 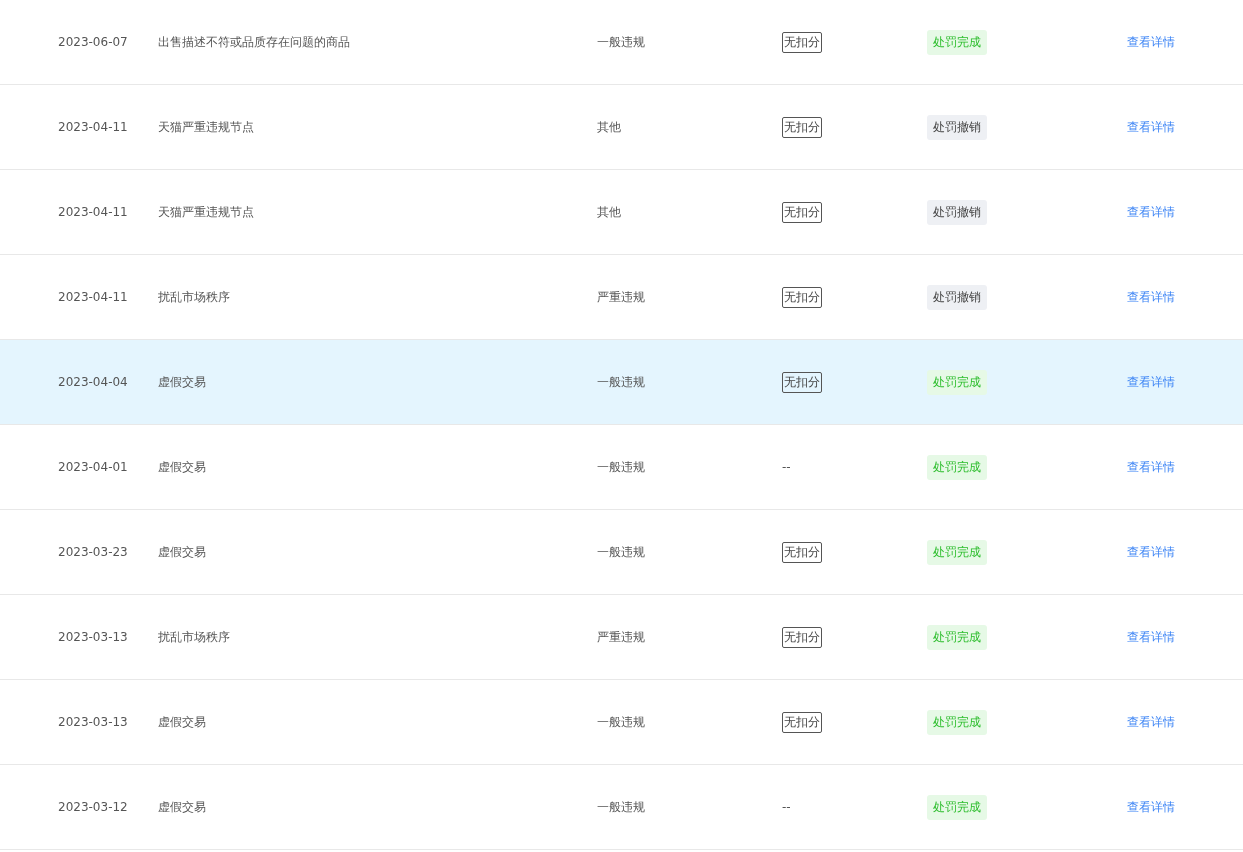 I want to click on date-cell: 2023-04-04, so click(x=93, y=382).